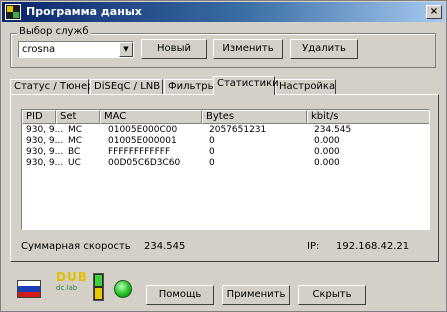 The width and height of the screenshot is (447, 312). I want to click on app-icon, so click(13, 12).